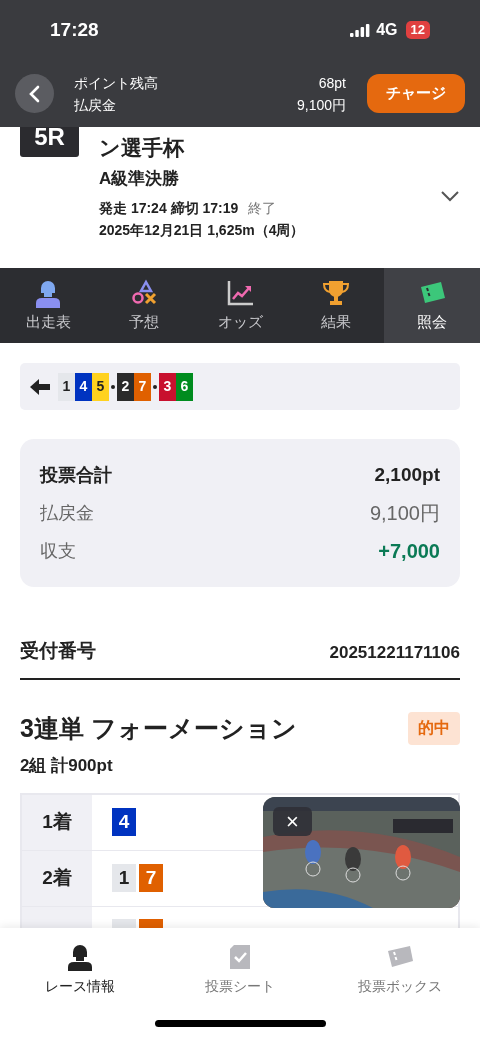 The height and width of the screenshot is (1039, 480). I want to click on back-button, so click(34, 93).